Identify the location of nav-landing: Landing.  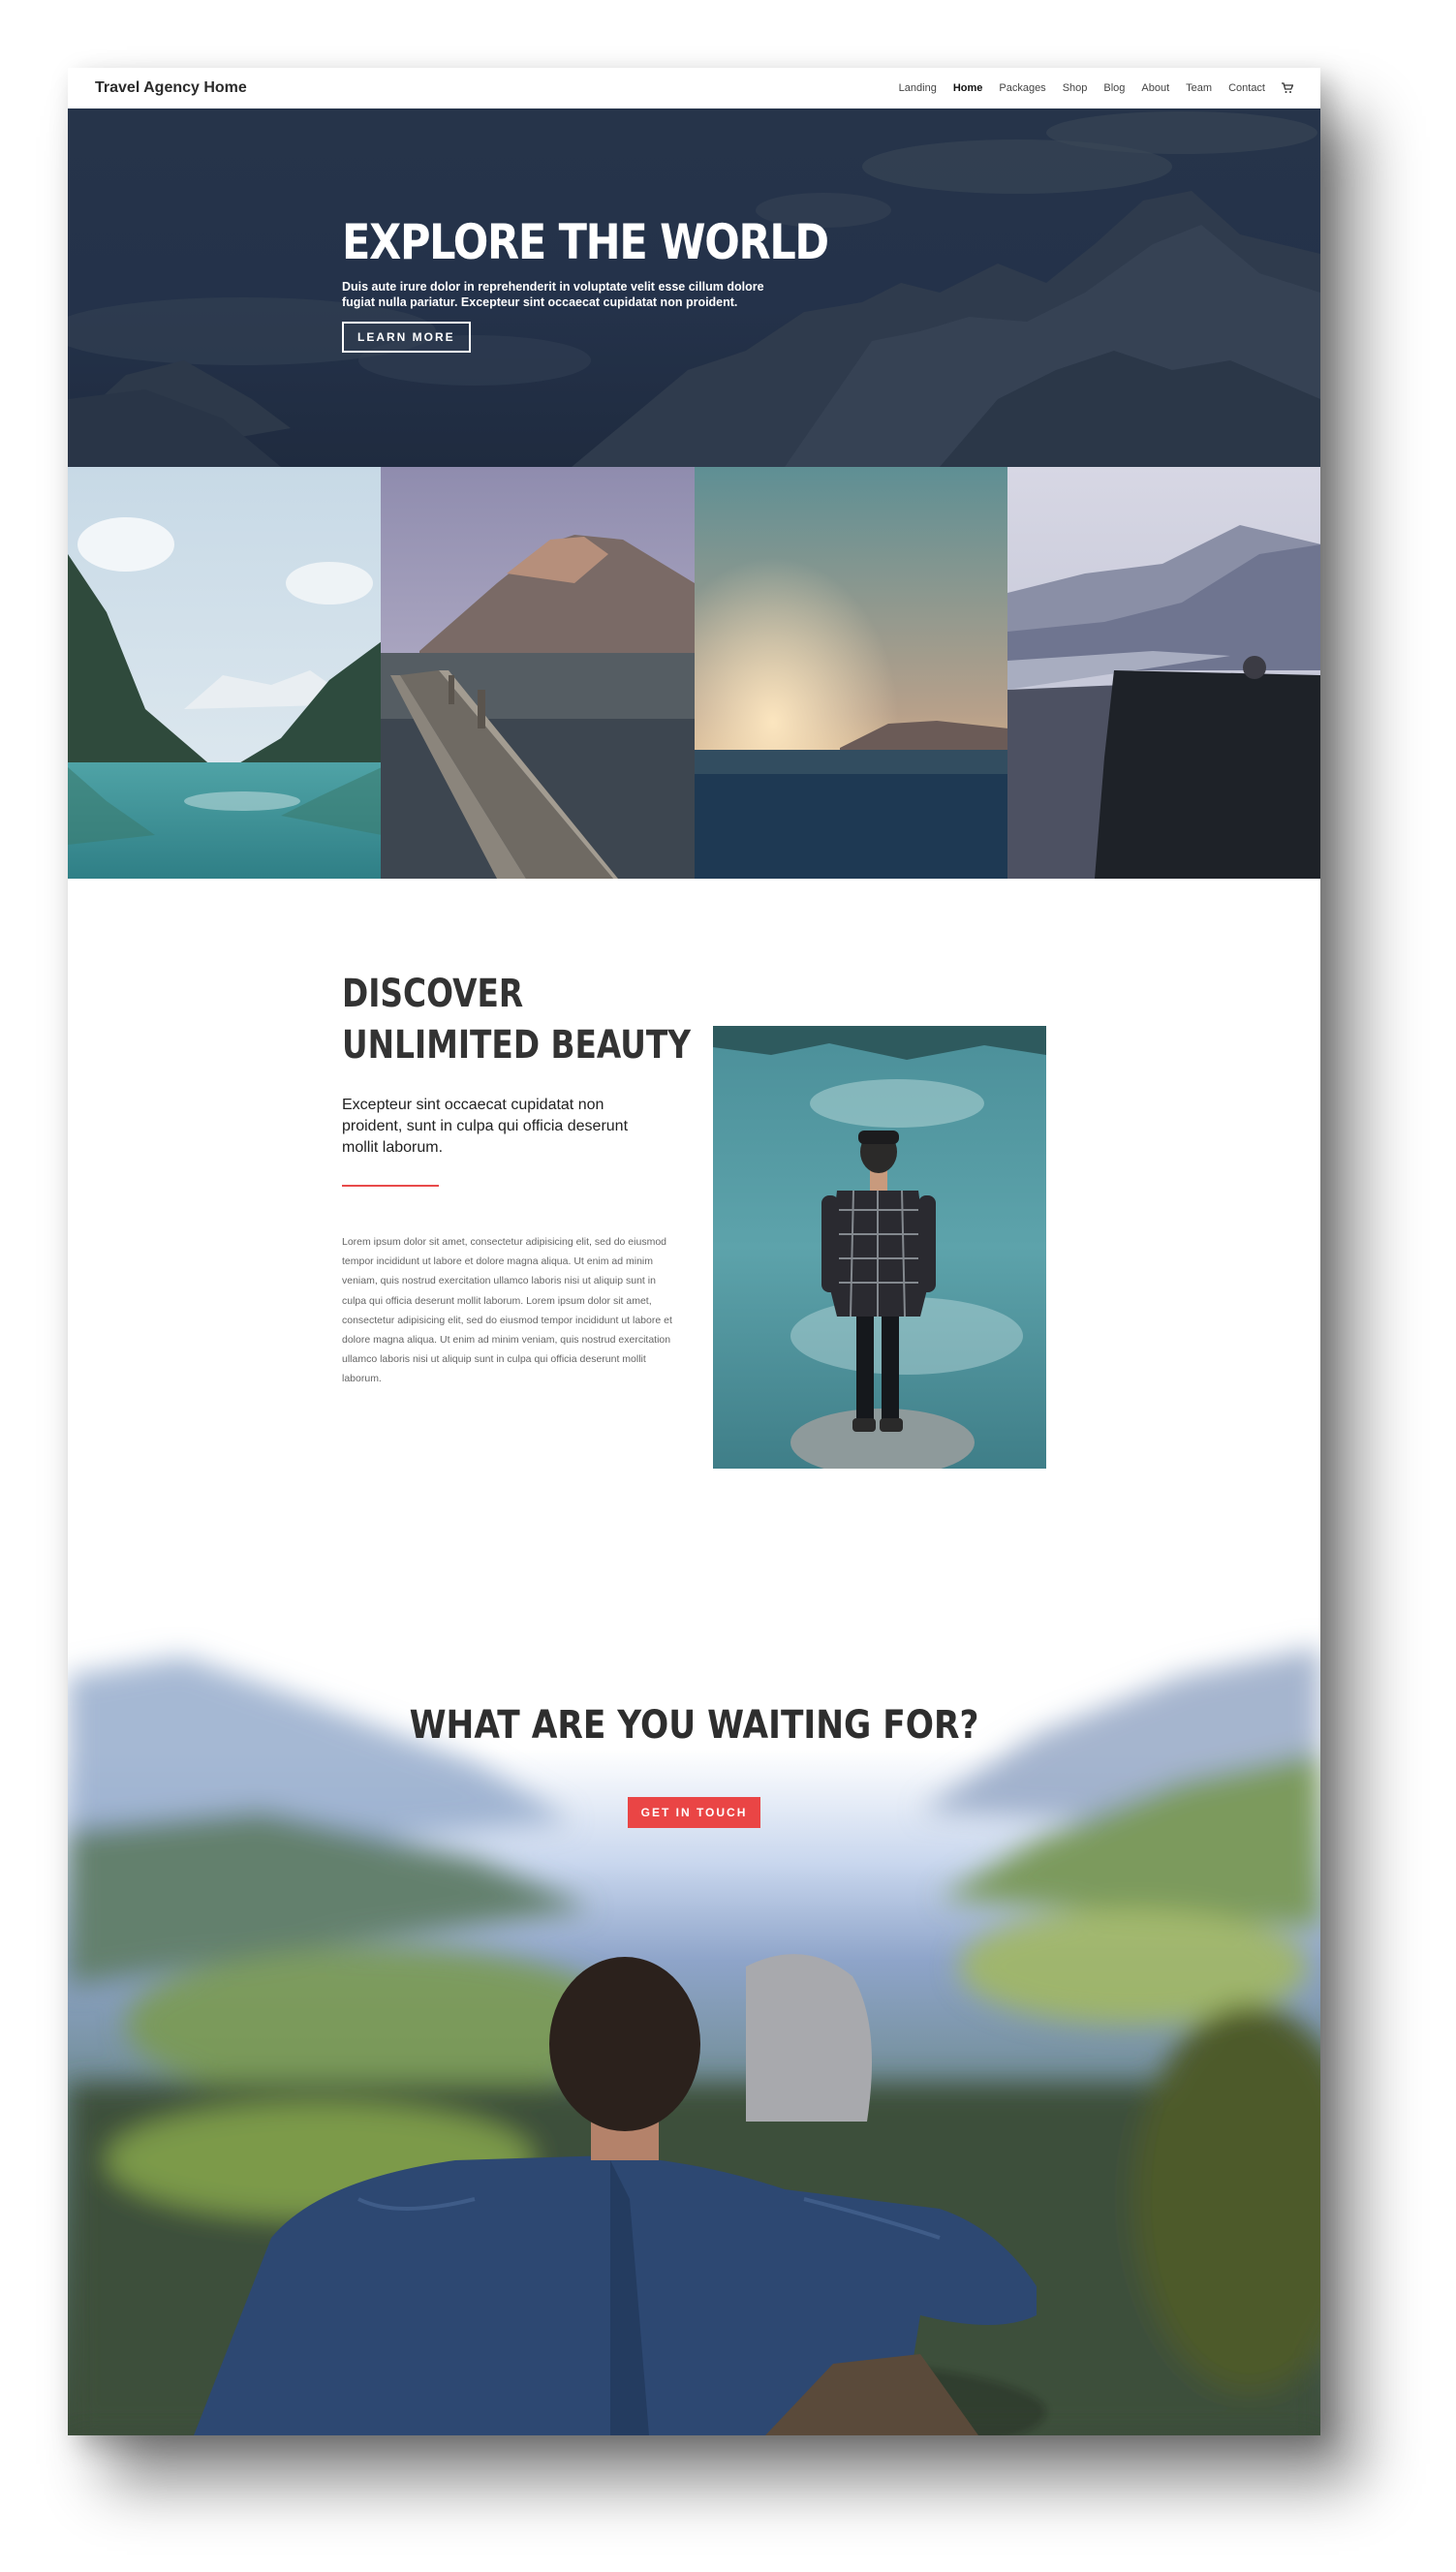
(918, 88).